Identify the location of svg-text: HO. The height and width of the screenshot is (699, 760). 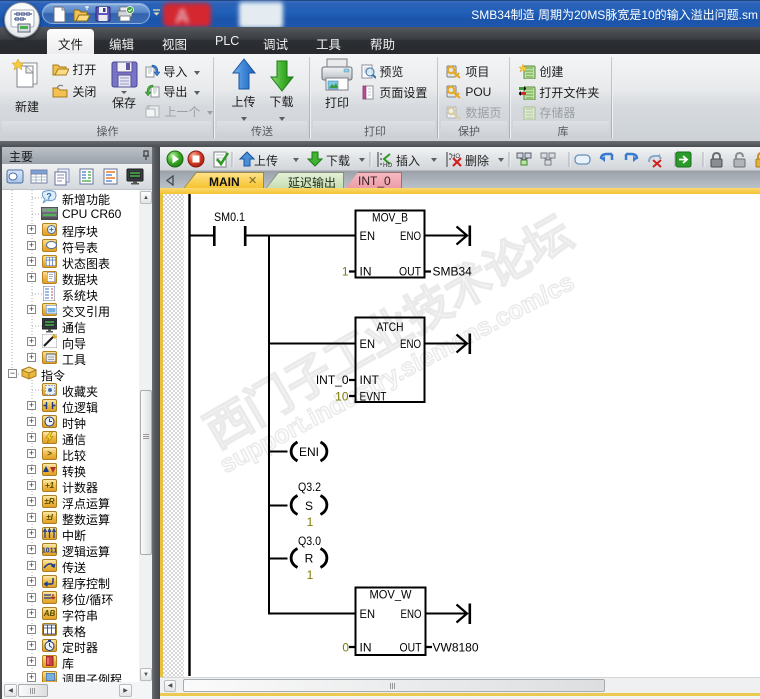
(387, 166).